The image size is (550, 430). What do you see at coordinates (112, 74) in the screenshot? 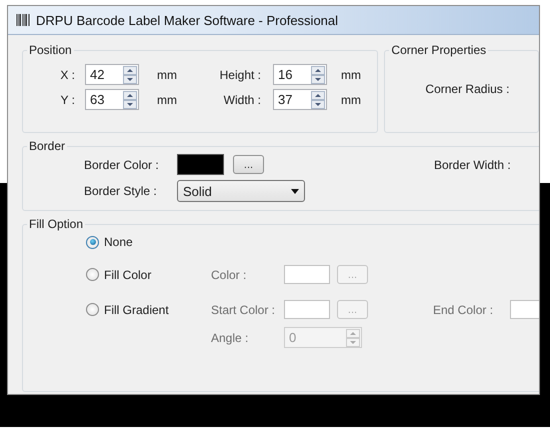
I see `spin-box: 42` at bounding box center [112, 74].